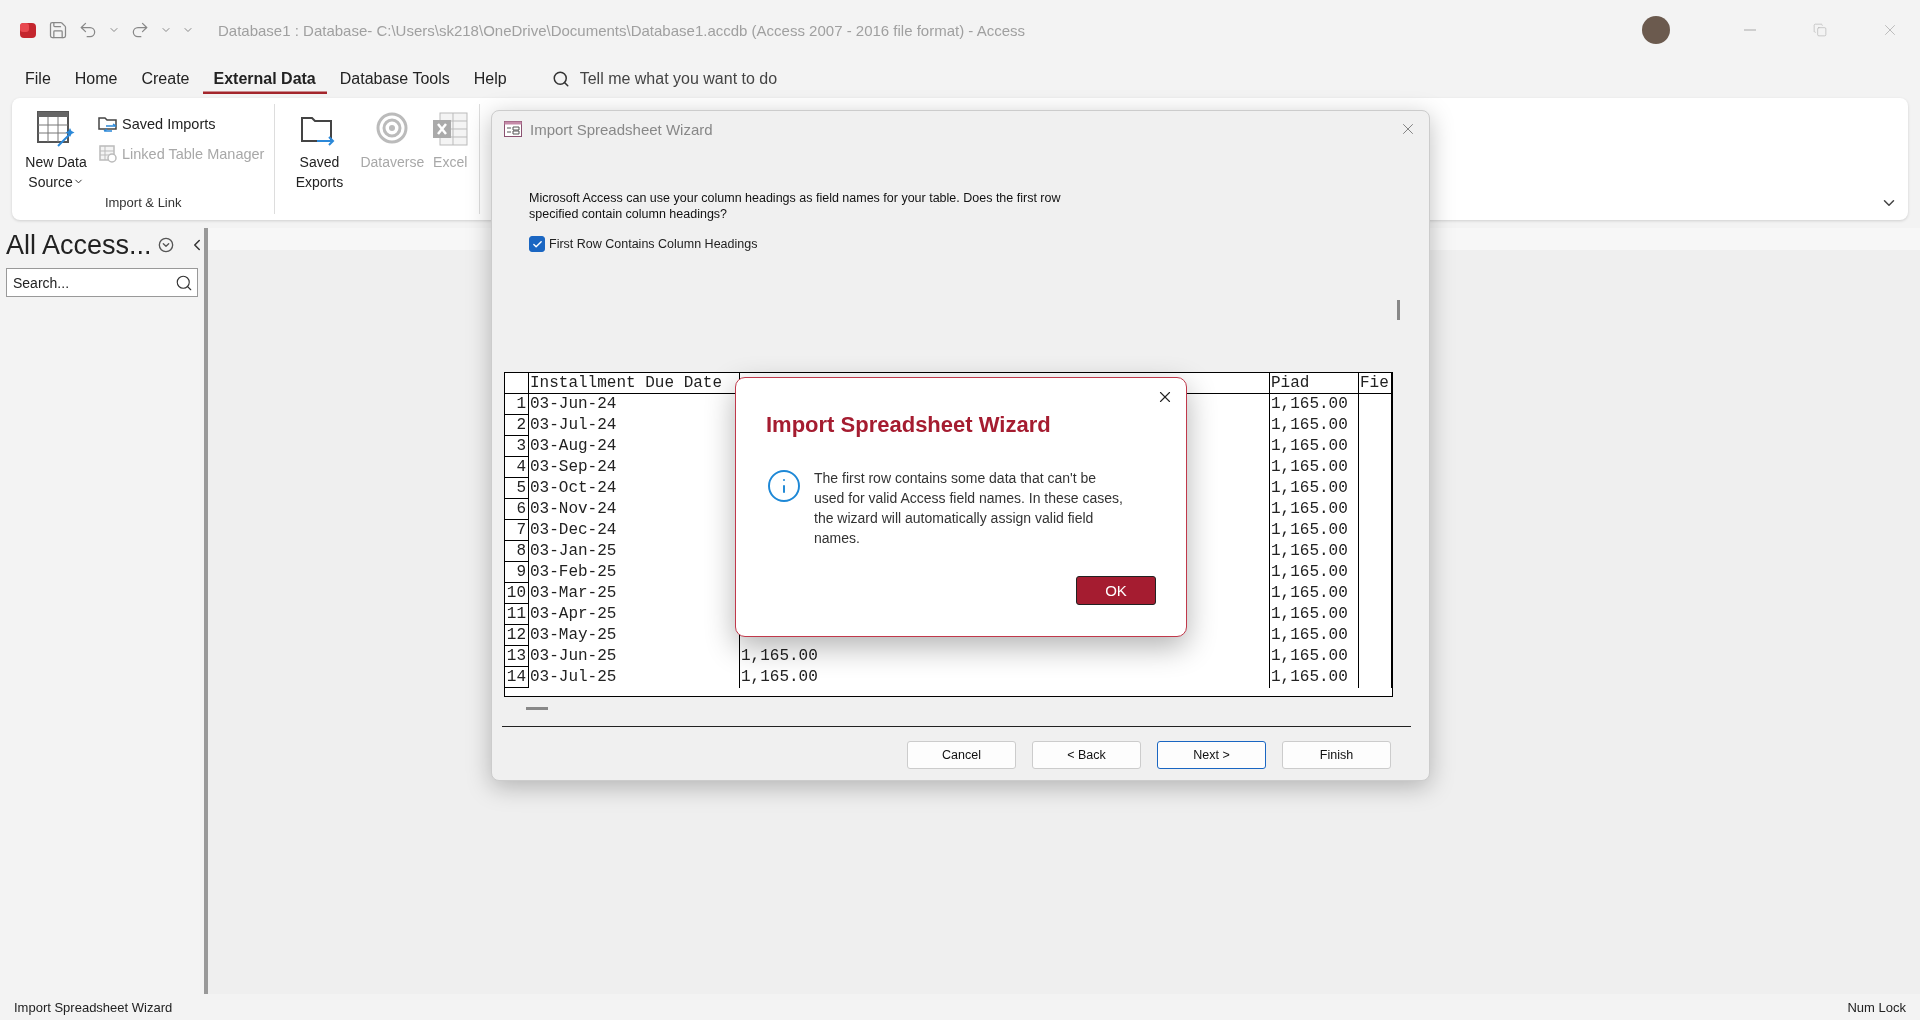  I want to click on row-number: 11, so click(517, 614).